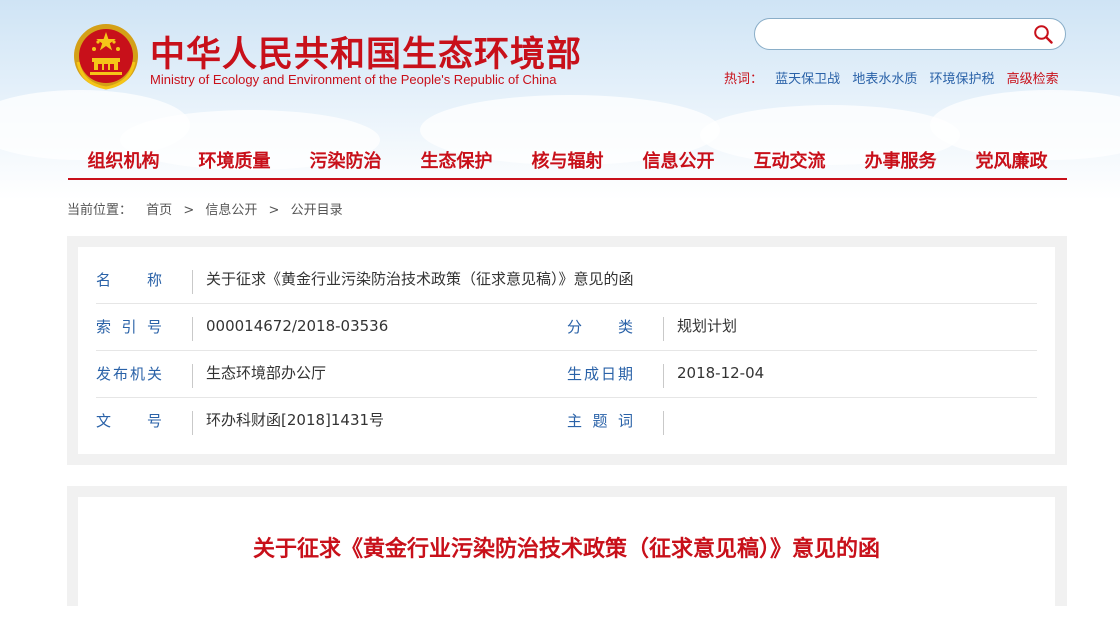  What do you see at coordinates (100, 210) in the screenshot?
I see `breadcrumb-label: 当前位置：` at bounding box center [100, 210].